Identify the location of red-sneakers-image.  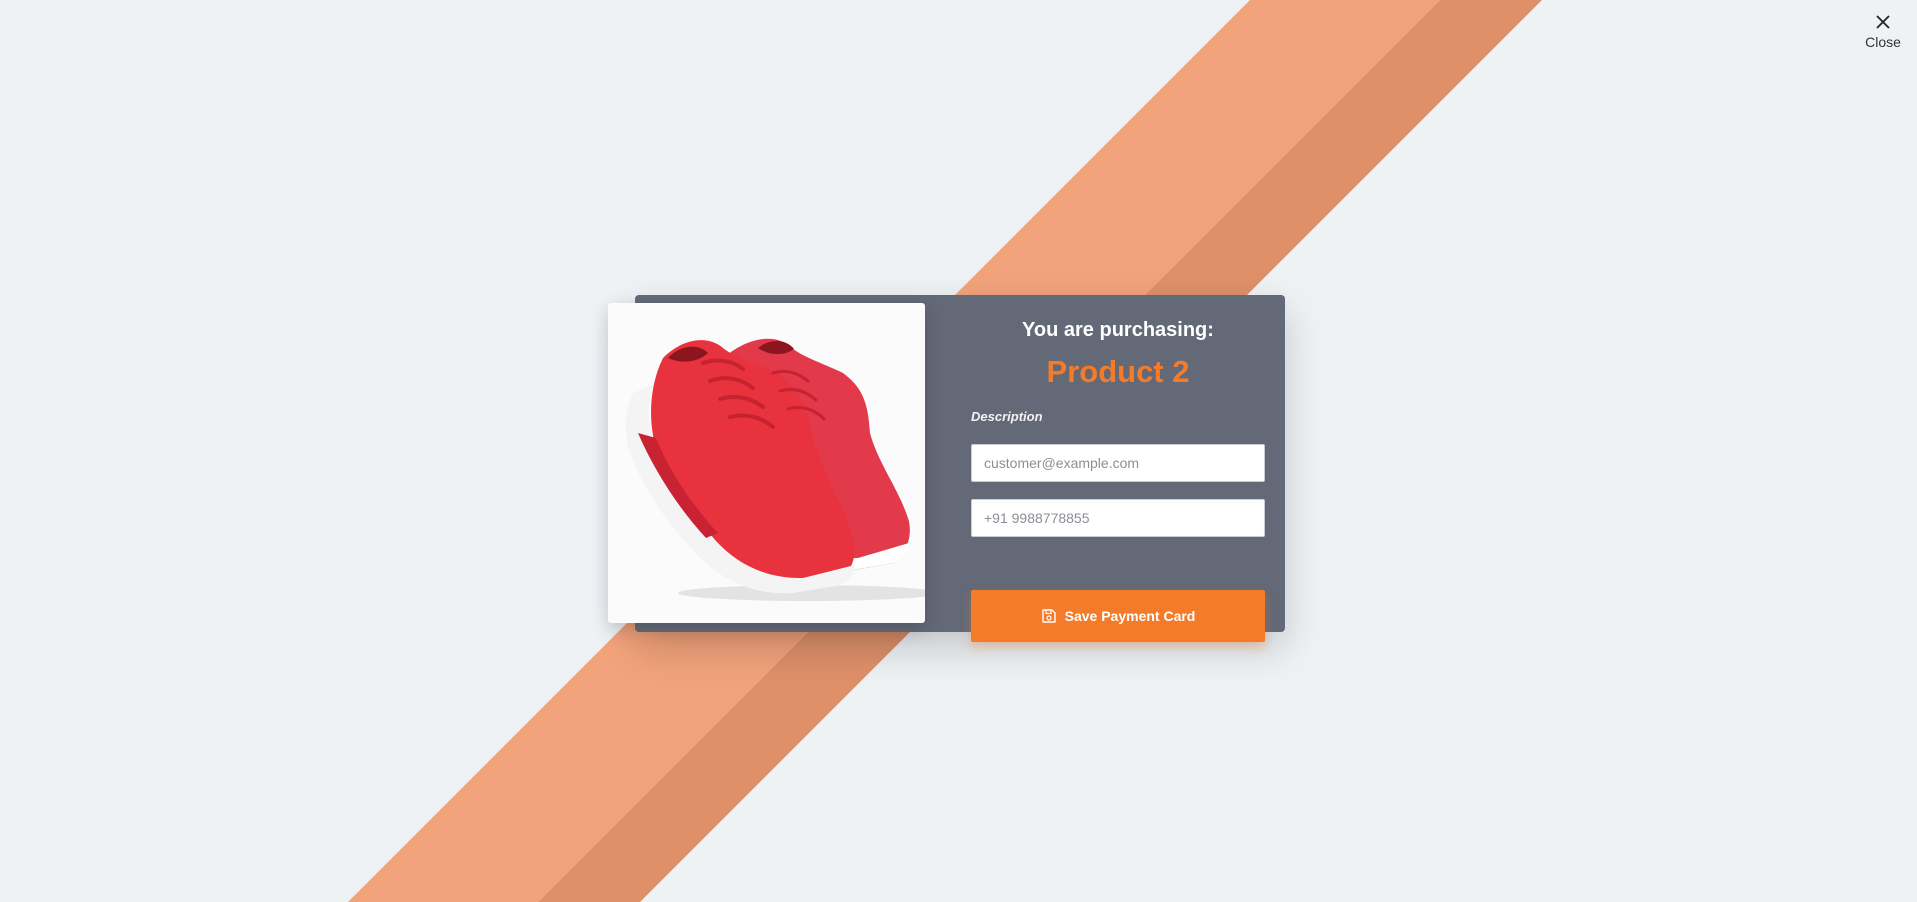
(775, 469).